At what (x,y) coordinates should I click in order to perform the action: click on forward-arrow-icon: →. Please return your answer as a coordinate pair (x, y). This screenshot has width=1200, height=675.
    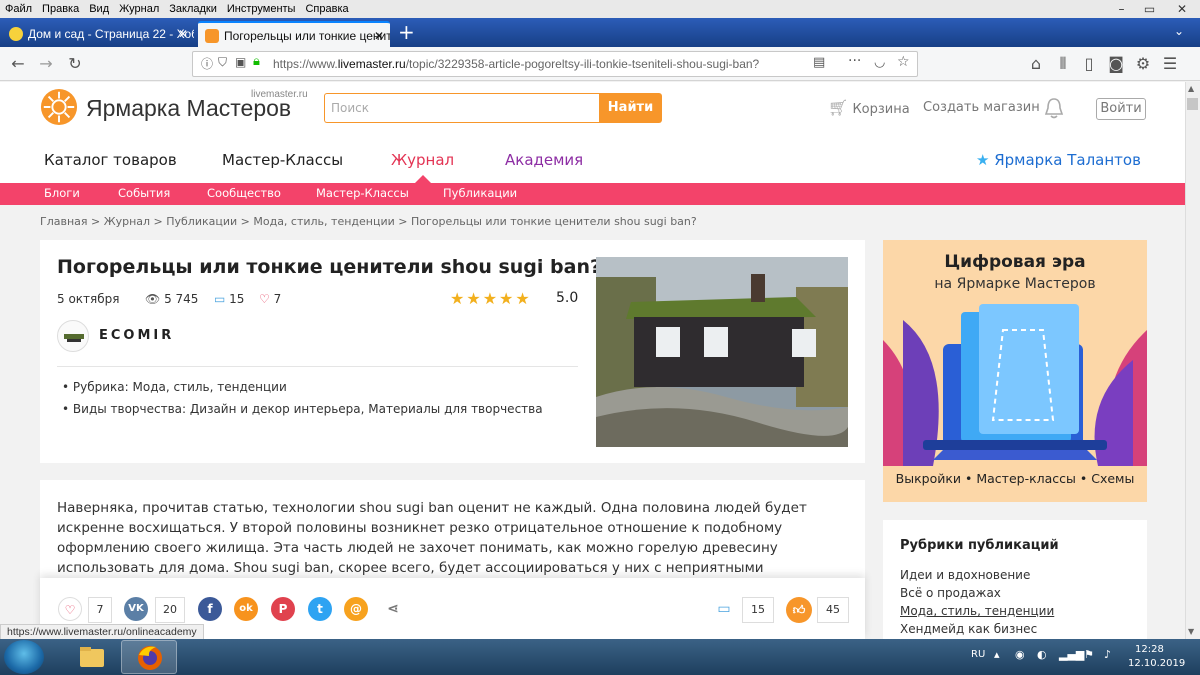
    Looking at the image, I should click on (46, 64).